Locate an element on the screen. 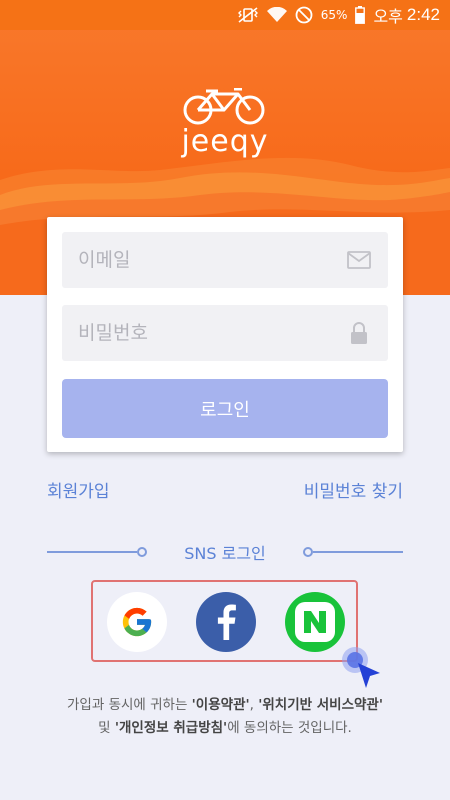  sns-divider: SNS 로그인 is located at coordinates (225, 552).